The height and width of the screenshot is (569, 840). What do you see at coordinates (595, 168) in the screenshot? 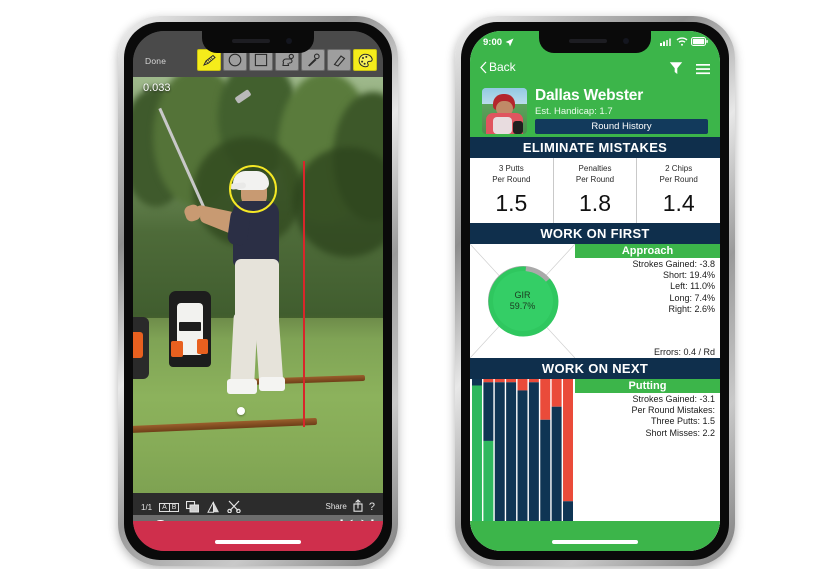
I see `stat-label-line1: Penalties` at bounding box center [595, 168].